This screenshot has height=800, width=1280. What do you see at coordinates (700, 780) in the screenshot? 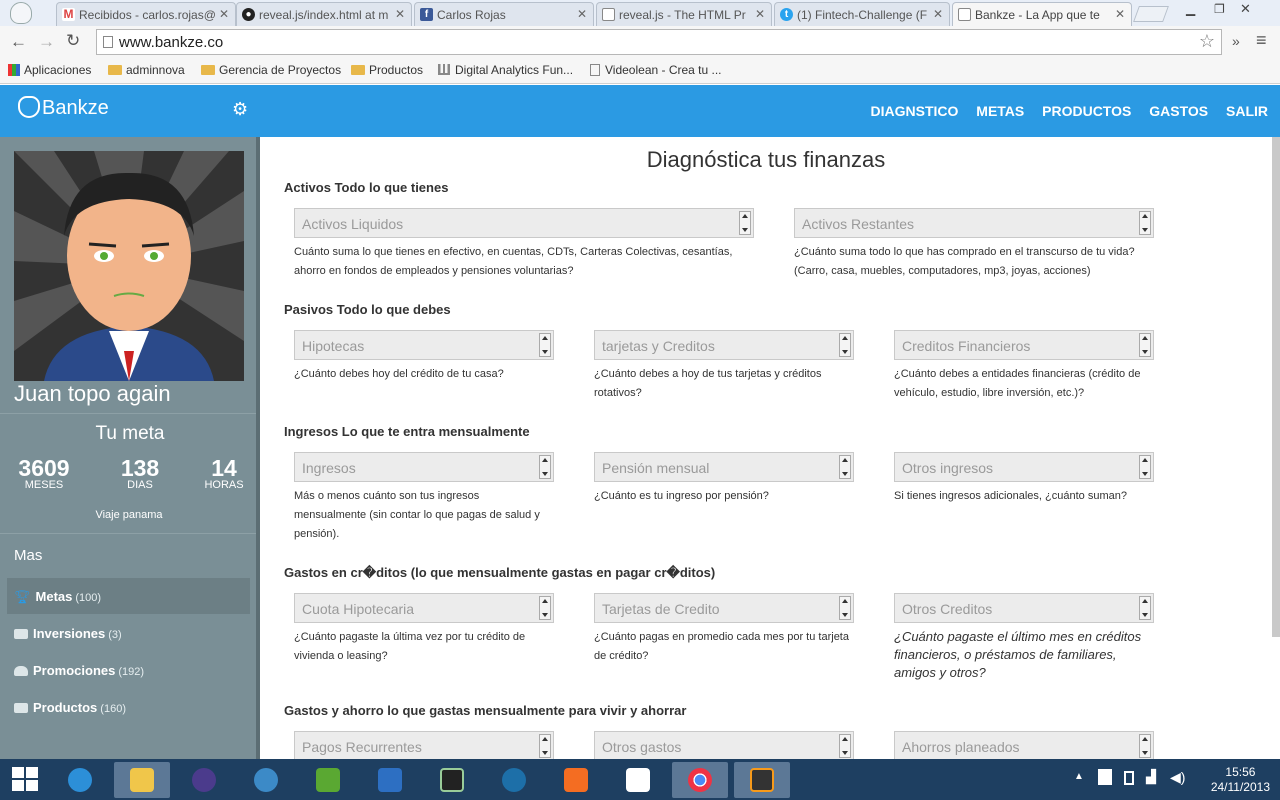
I see `taskbar-chrome` at bounding box center [700, 780].